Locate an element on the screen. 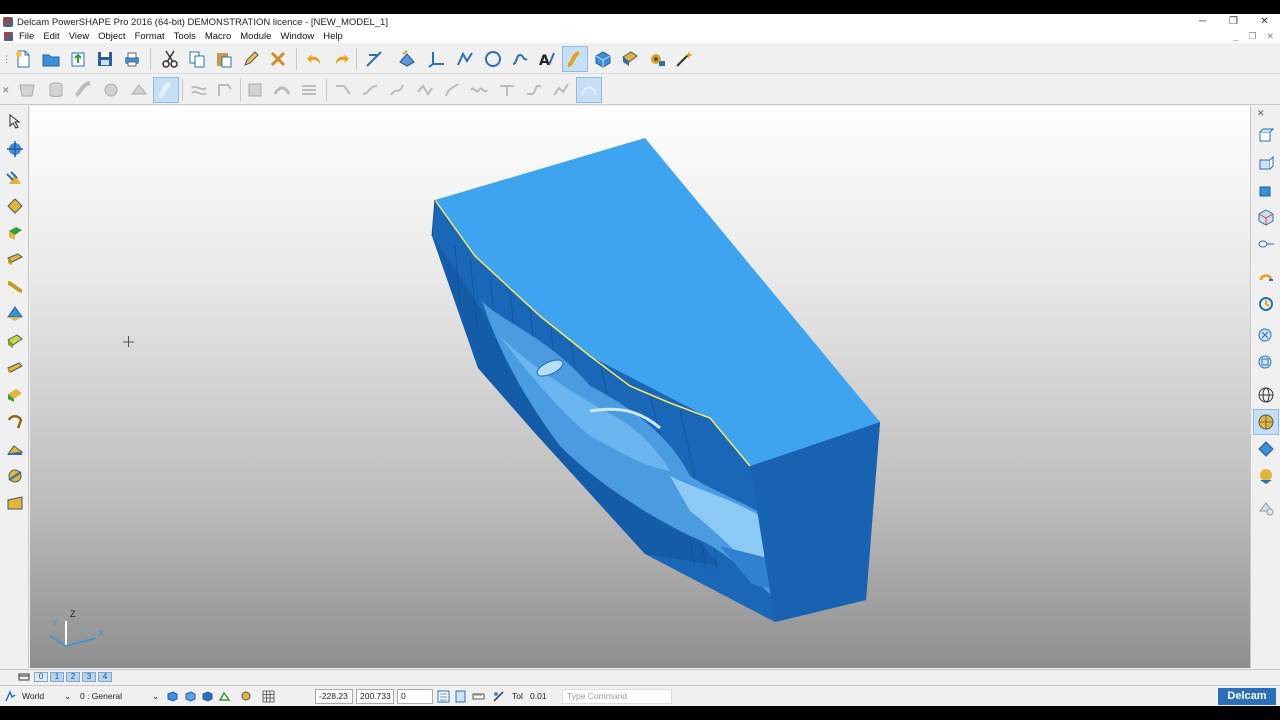  cylinder-tool-icon is located at coordinates (14, 259).